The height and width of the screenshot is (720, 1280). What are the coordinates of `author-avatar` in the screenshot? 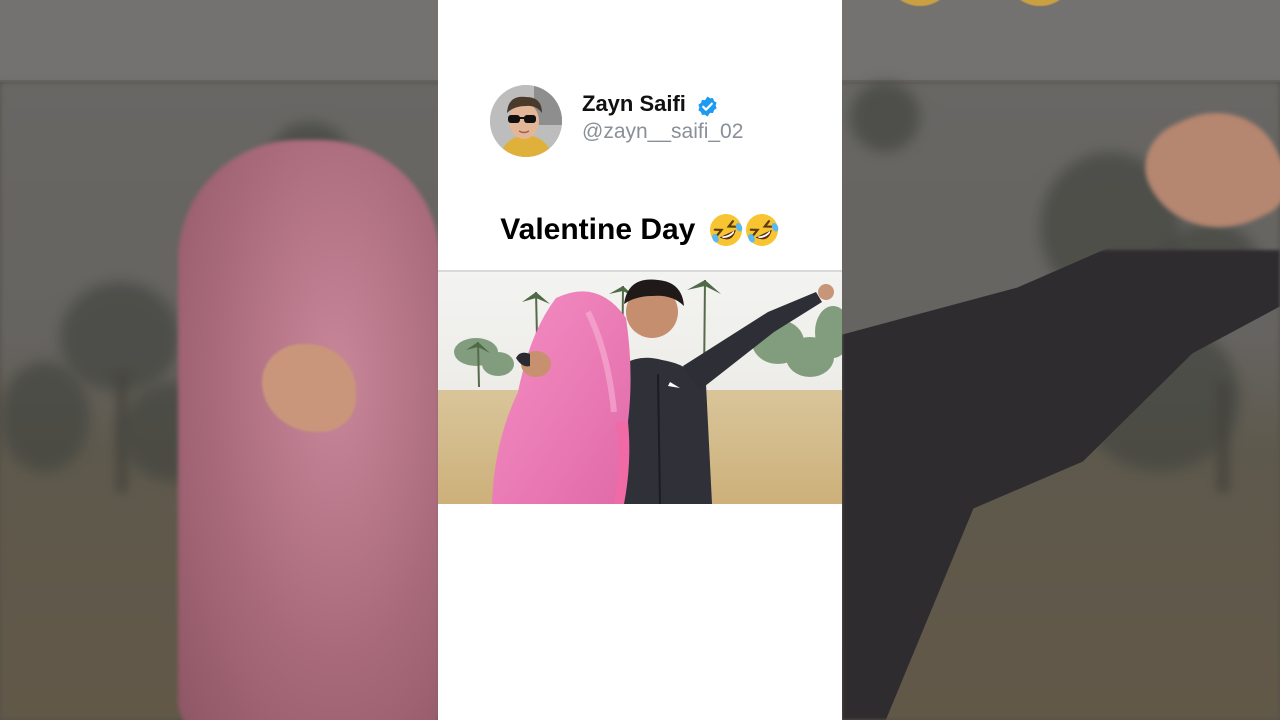 It's located at (526, 121).